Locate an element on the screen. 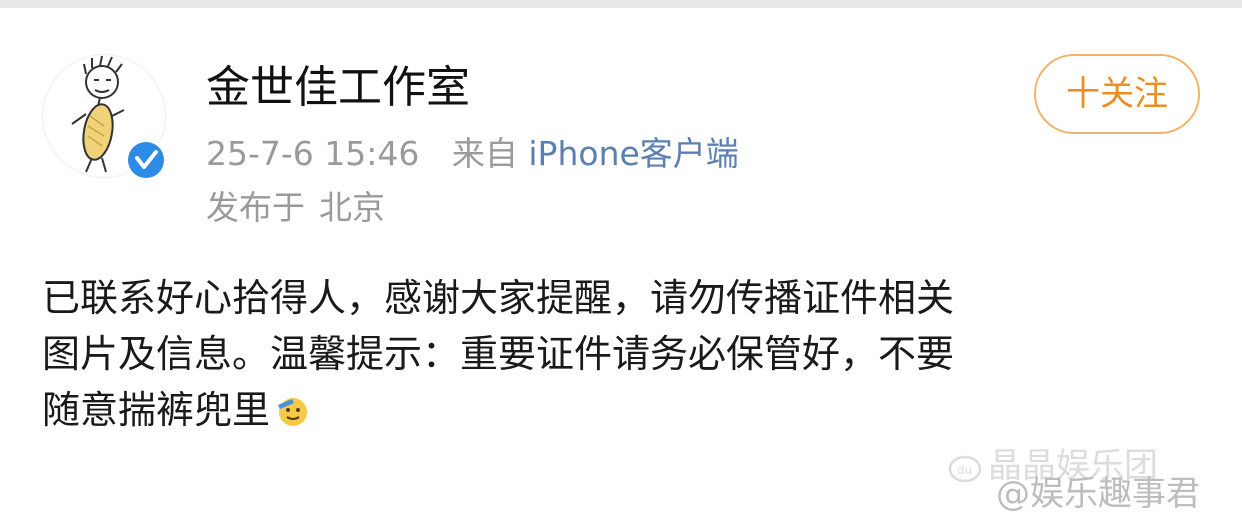 The image size is (1242, 518). follow-button: 十关注 is located at coordinates (1117, 94).